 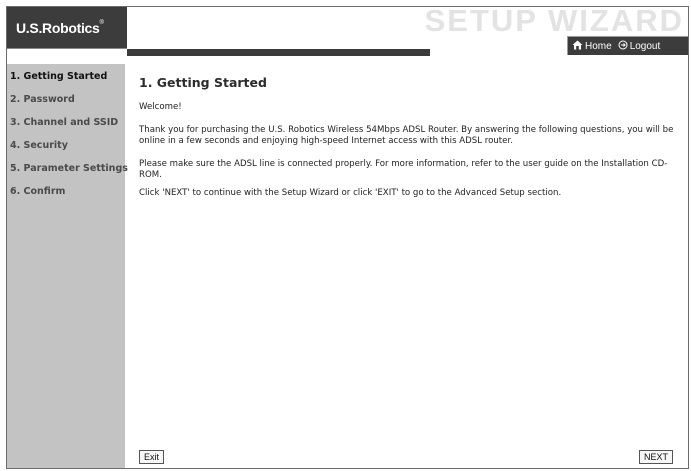 I want to click on top-nav: Home Logout, so click(x=627, y=45).